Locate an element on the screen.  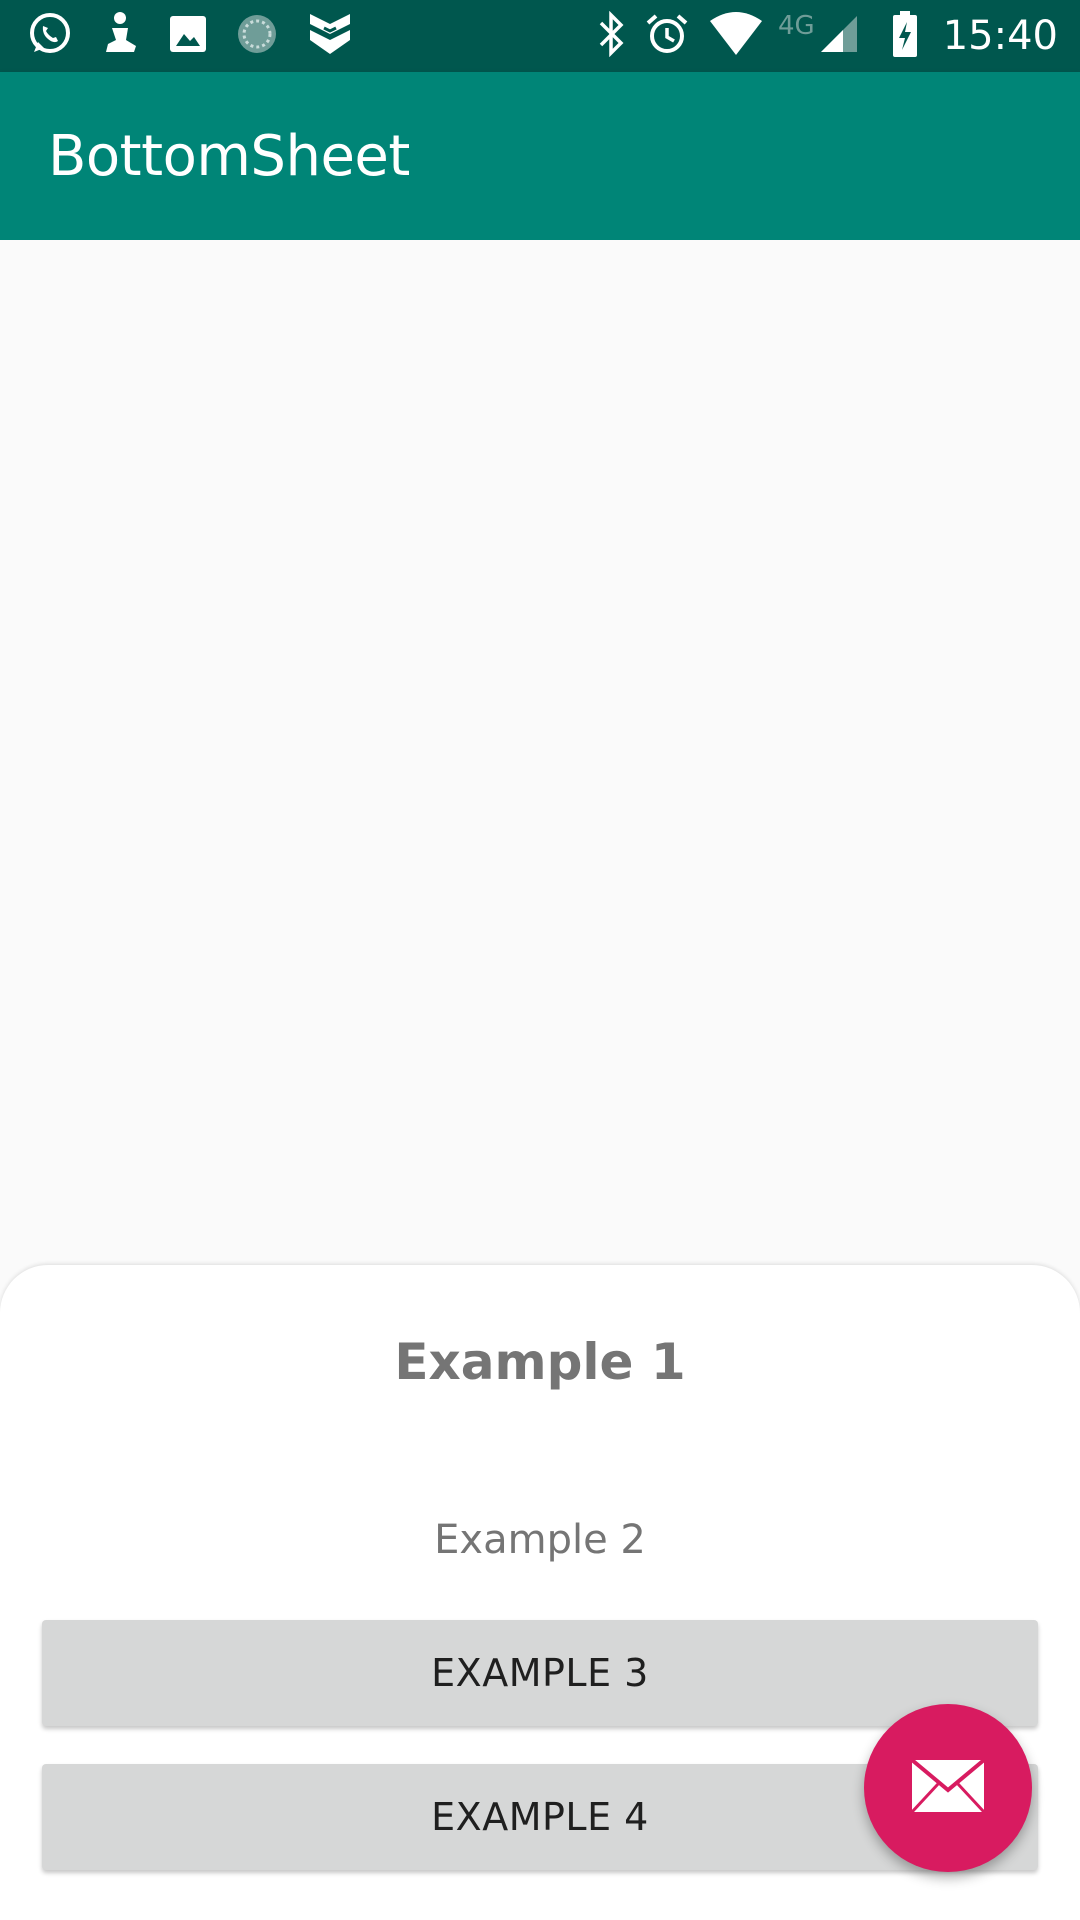
battery-charging-icon is located at coordinates (905, 36).